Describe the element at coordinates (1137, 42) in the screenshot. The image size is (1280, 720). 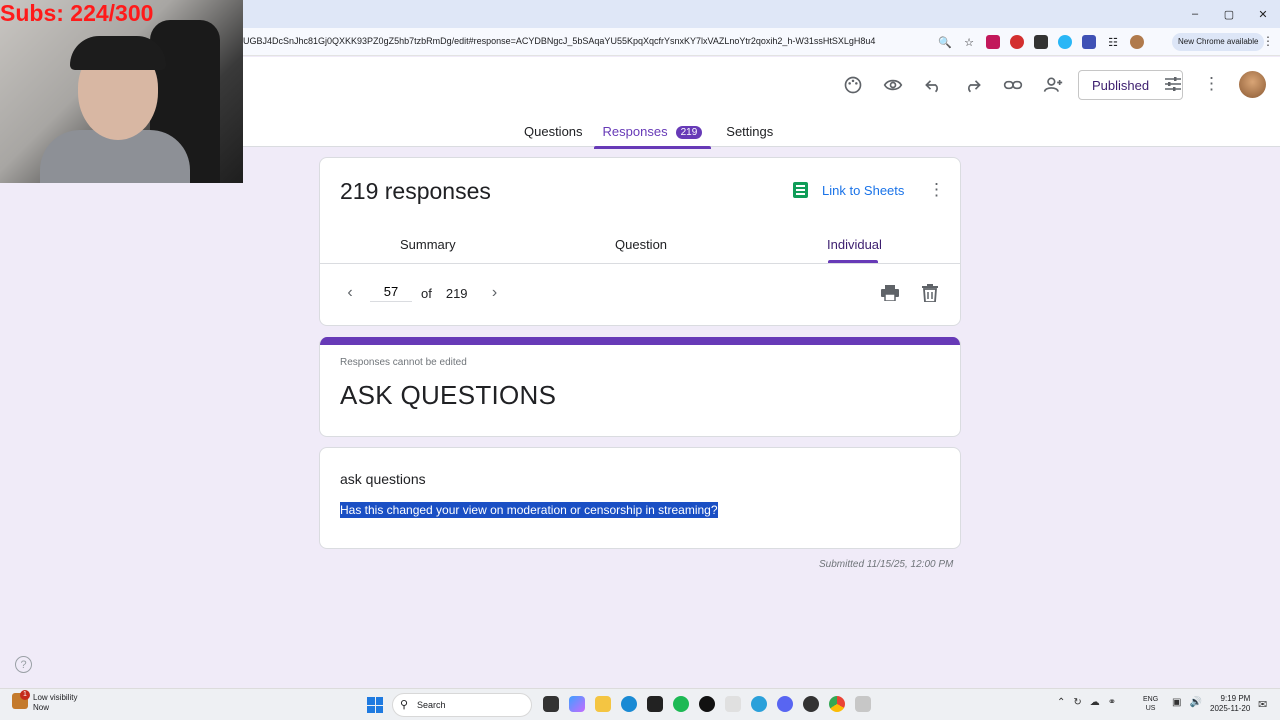
I see `profile-icon` at that location.